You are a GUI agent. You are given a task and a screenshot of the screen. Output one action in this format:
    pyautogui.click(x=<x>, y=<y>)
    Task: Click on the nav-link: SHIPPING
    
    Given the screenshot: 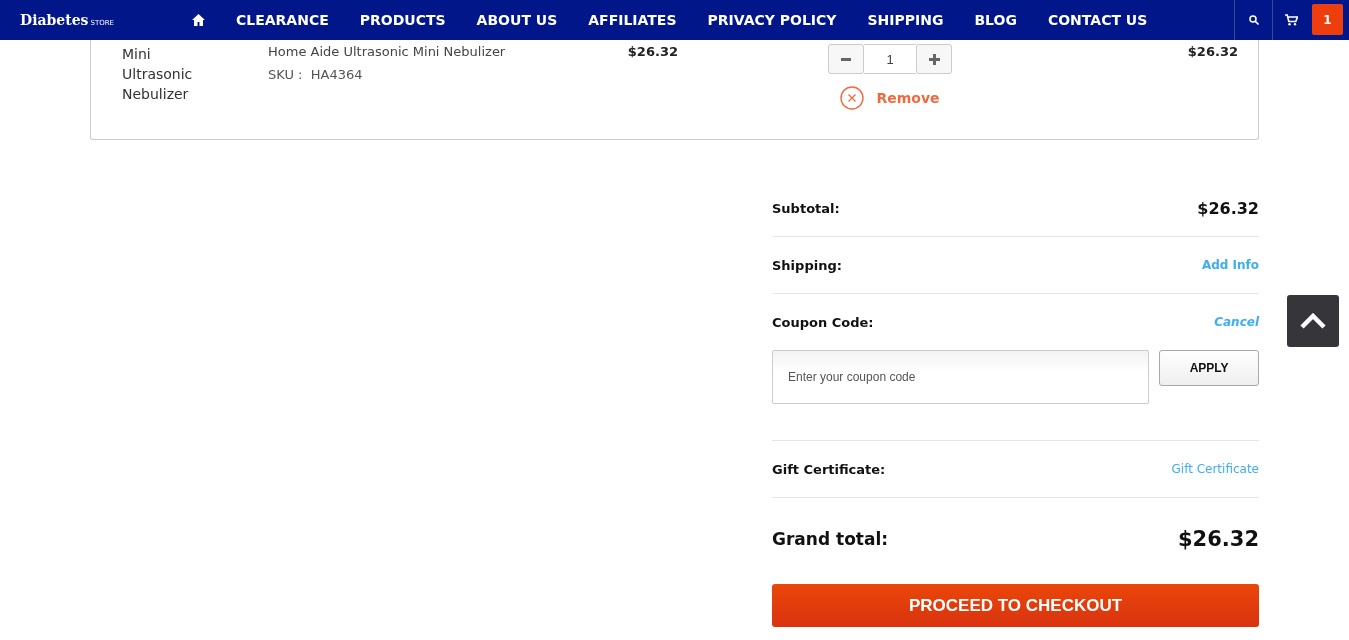 What is the action you would take?
    pyautogui.click(x=905, y=20)
    